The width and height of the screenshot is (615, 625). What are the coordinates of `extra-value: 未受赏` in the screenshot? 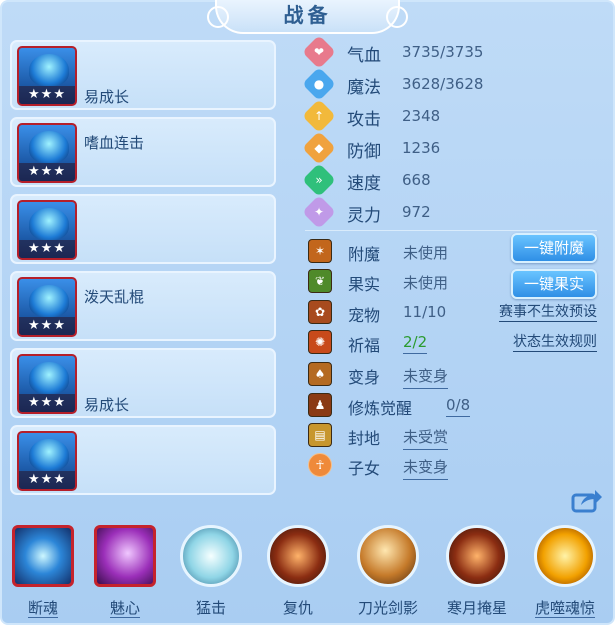 It's located at (426, 438).